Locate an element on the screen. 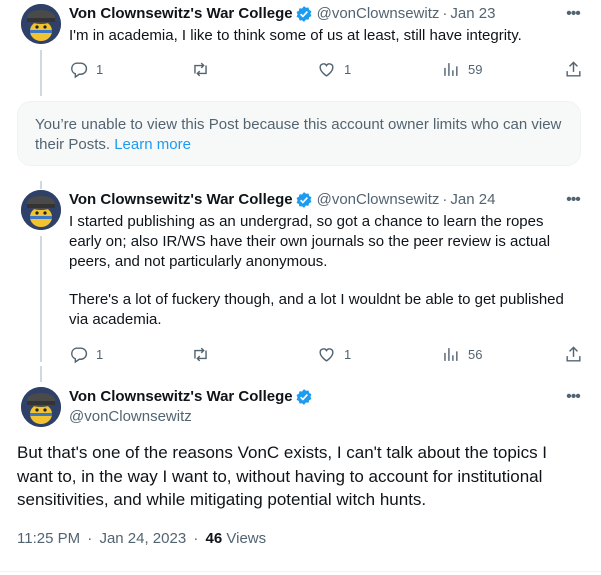 This screenshot has height=575, width=601. view-count: 56 is located at coordinates (475, 354).